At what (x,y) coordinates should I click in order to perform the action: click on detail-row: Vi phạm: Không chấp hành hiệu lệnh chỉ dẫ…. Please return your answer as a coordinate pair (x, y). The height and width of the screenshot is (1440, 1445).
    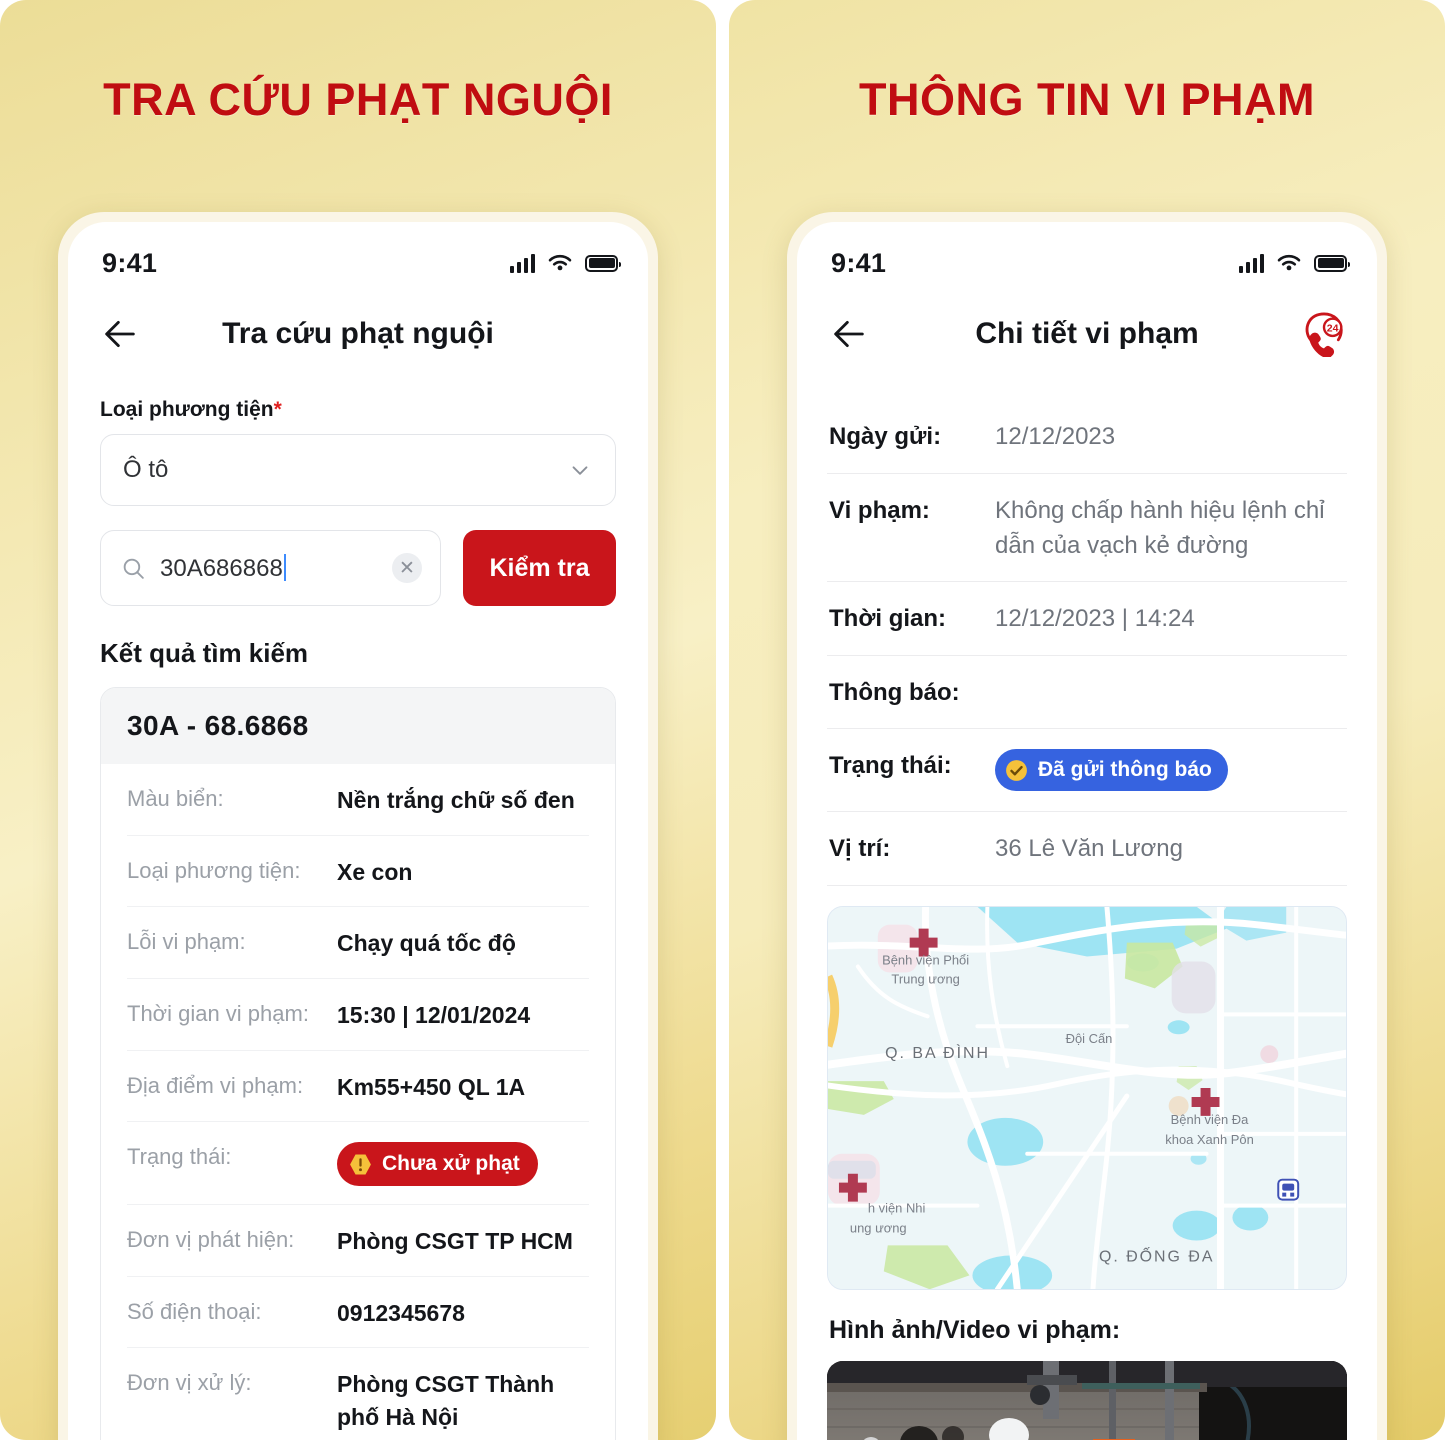
    Looking at the image, I should click on (1087, 528).